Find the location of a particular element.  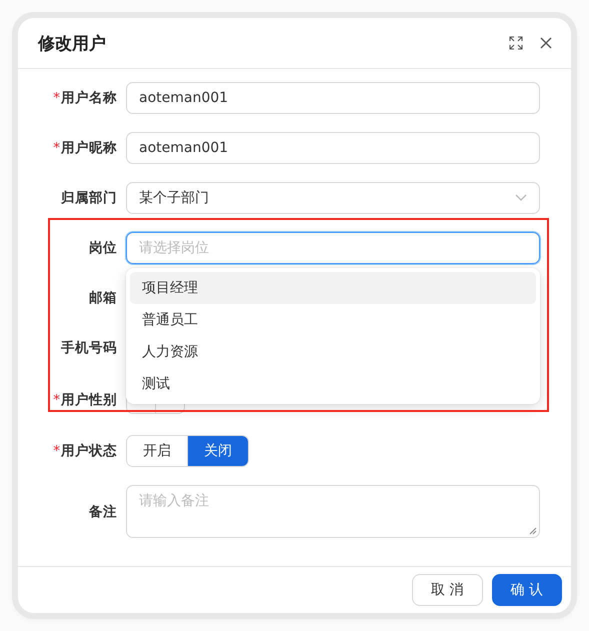

fullscreen-icon is located at coordinates (516, 43).